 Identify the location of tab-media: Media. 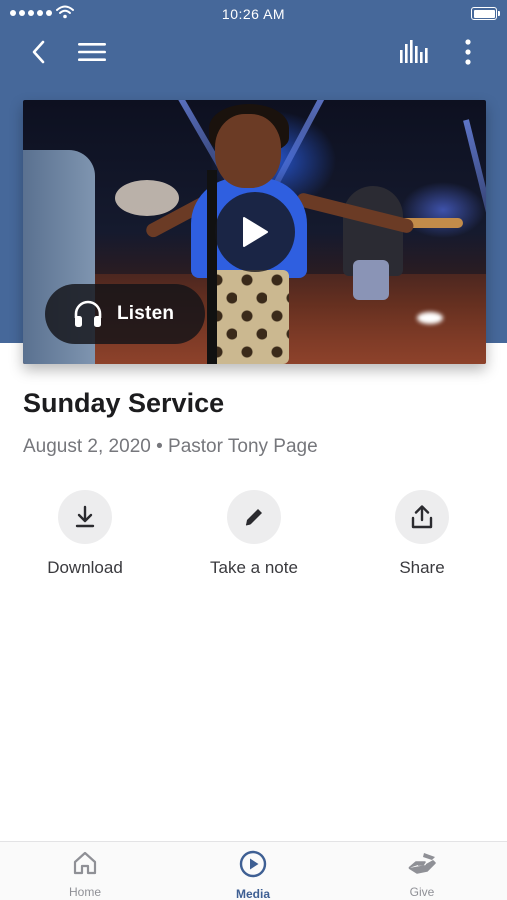
(253, 875).